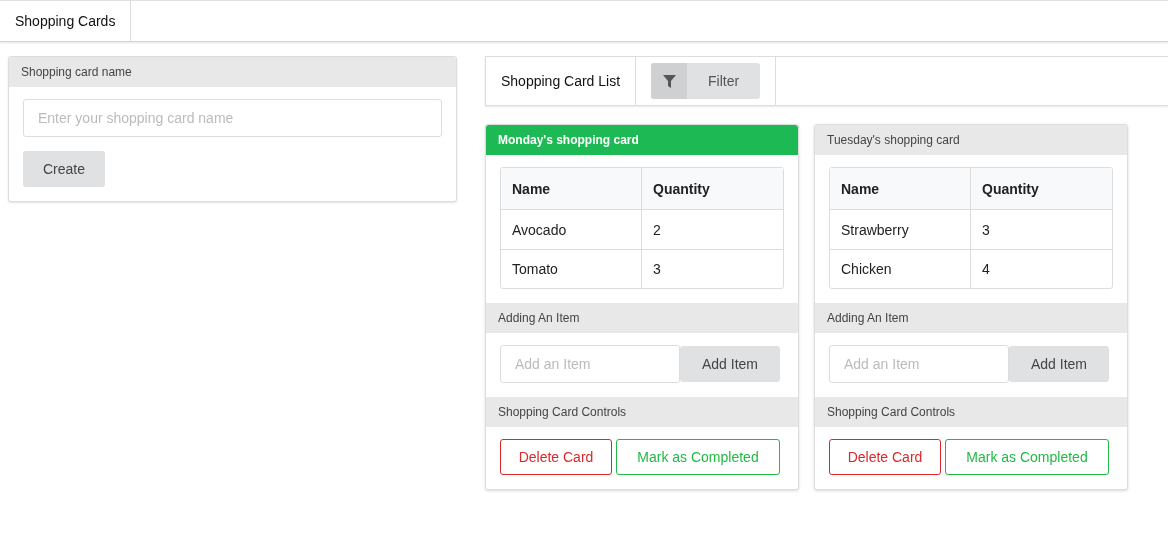 The image size is (1168, 558). Describe the element at coordinates (971, 140) in the screenshot. I see `card-title: Tuesday's shopping card` at that location.